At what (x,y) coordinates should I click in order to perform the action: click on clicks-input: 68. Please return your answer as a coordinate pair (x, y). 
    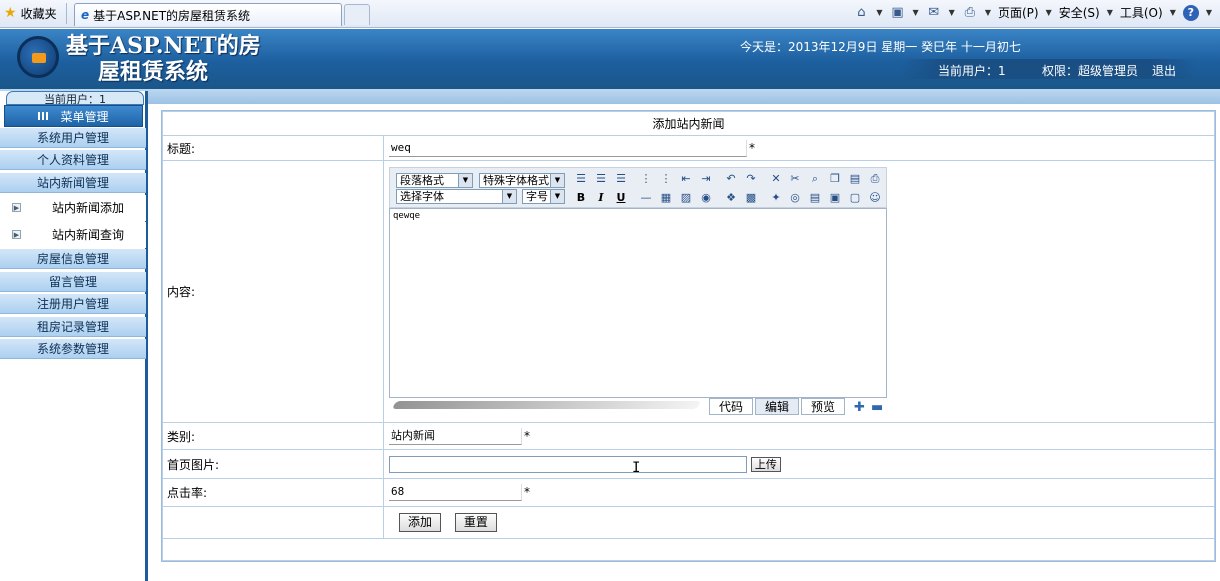
    Looking at the image, I should click on (455, 492).